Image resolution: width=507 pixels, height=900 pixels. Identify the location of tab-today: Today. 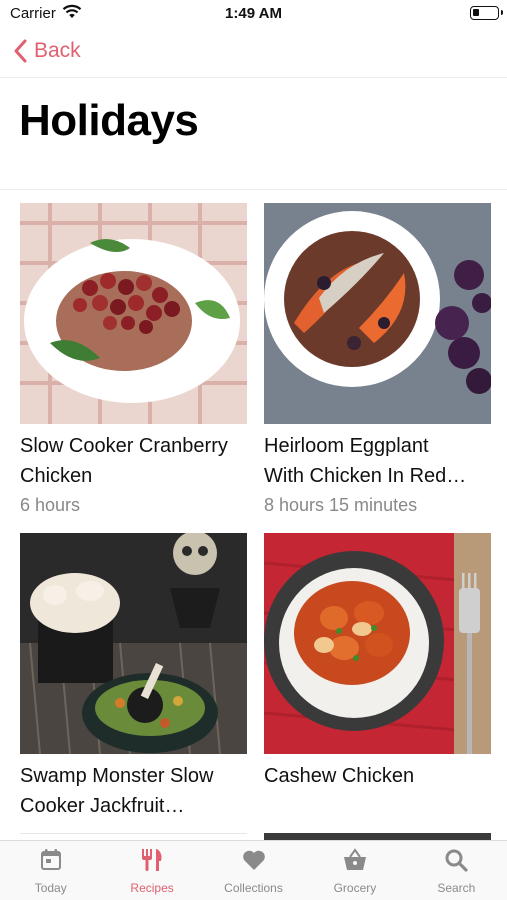
(50, 870).